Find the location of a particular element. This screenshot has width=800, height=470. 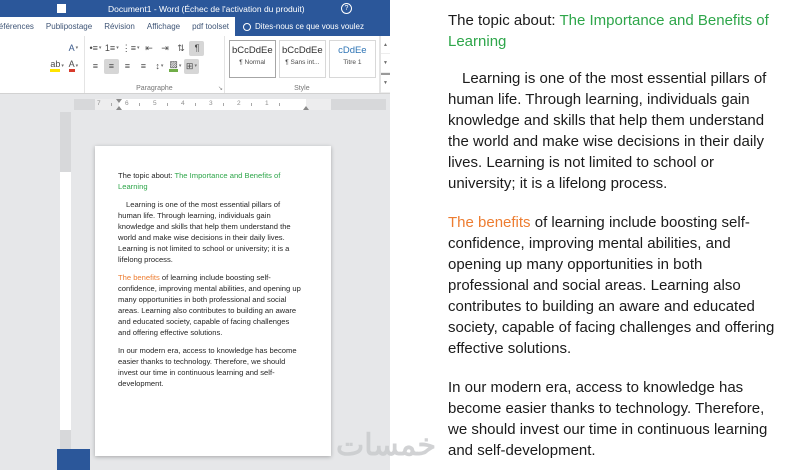

align-center-icon: ≡ is located at coordinates (111, 66).